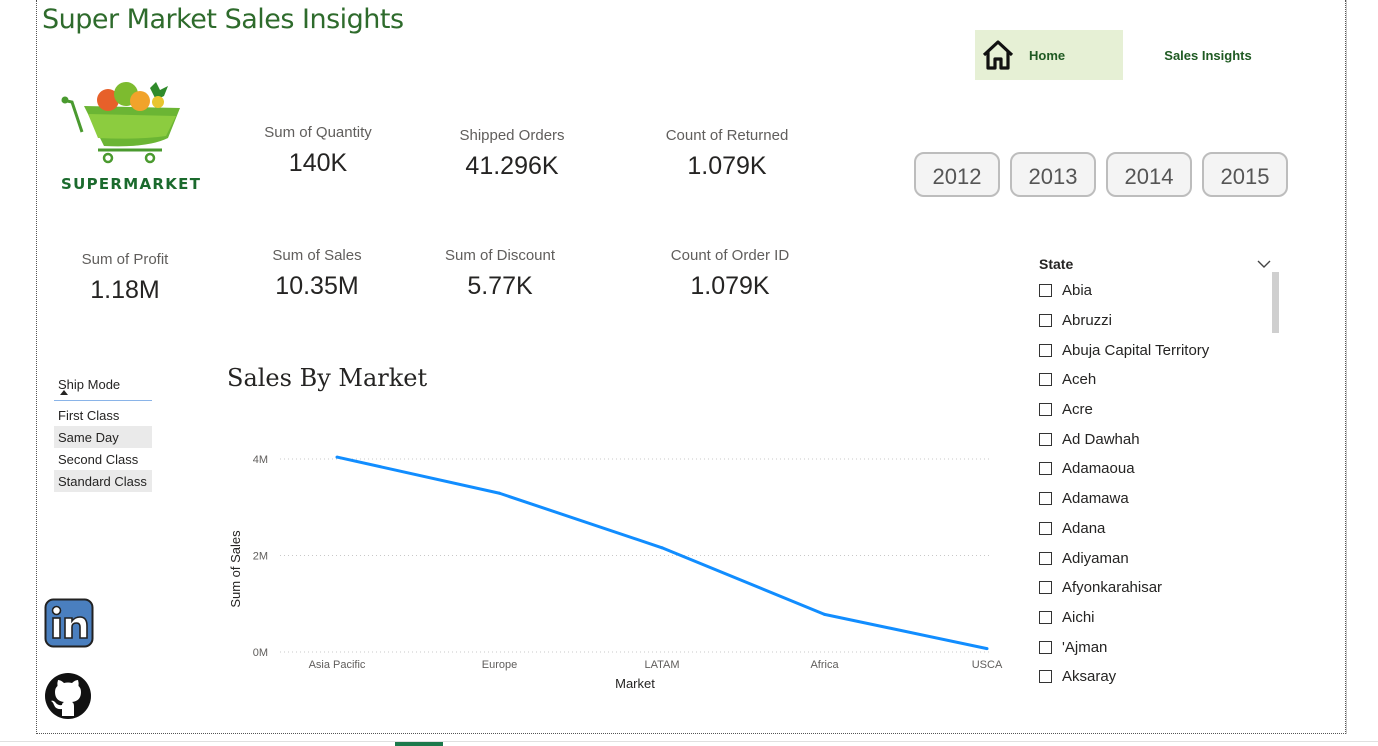 Image resolution: width=1378 pixels, height=746 pixels. What do you see at coordinates (103, 481) in the screenshot?
I see `ship-mode-item: Standard Class` at bounding box center [103, 481].